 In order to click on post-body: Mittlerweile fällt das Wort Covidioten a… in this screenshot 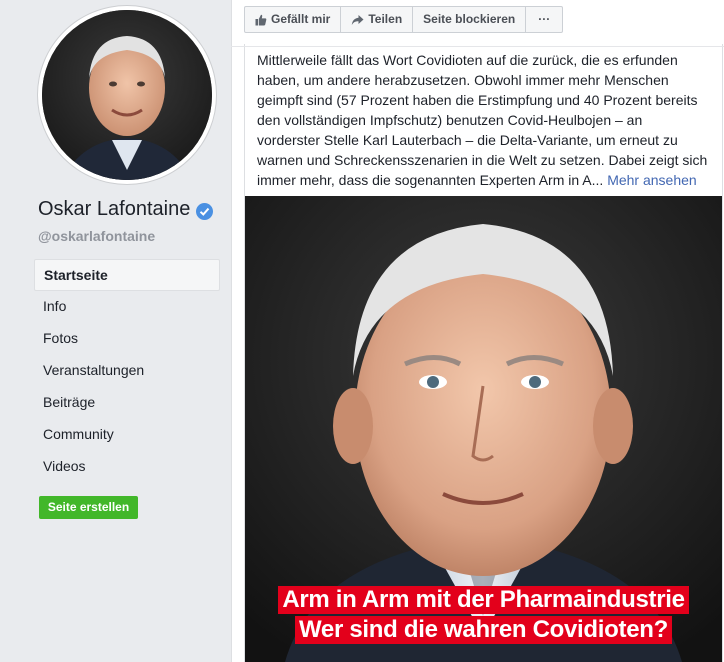, I will do `click(482, 120)`.